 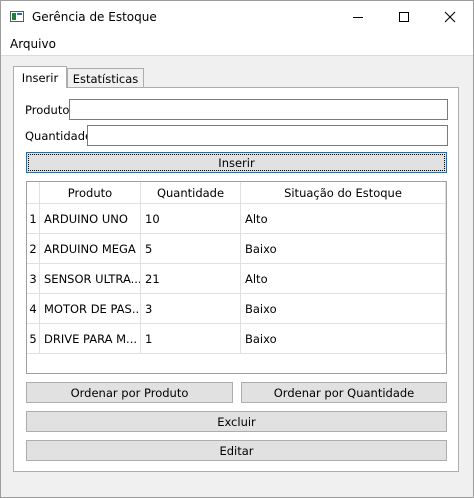 What do you see at coordinates (47, 110) in the screenshot?
I see `produto-label: Produto` at bounding box center [47, 110].